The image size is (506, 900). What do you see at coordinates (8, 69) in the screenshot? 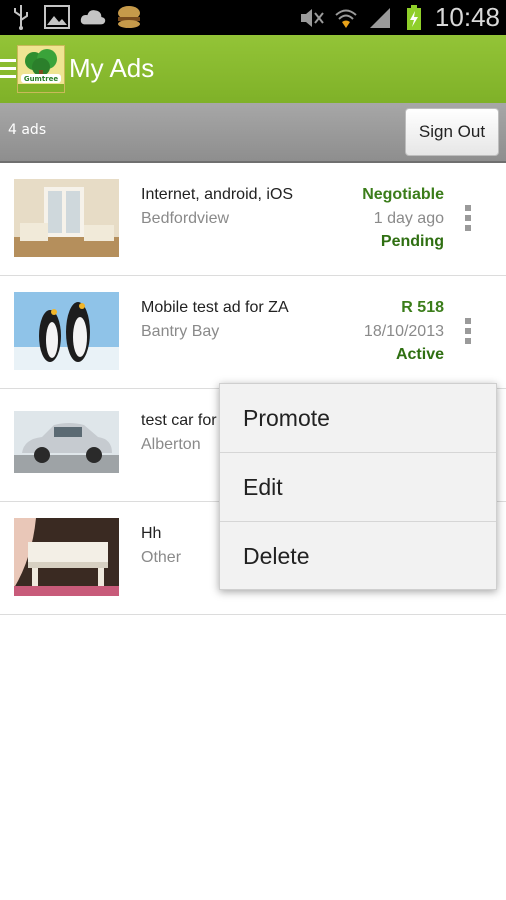
I see `menu-icon` at bounding box center [8, 69].